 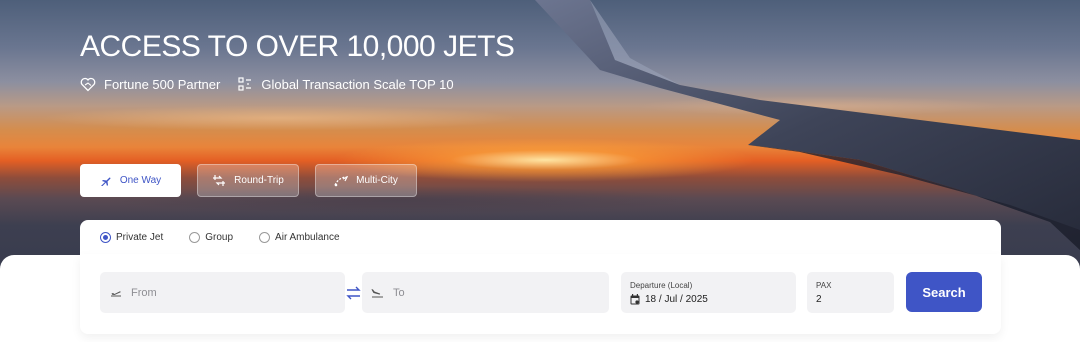 I want to click on radio-air-ambulance: Air Ambulance, so click(x=299, y=237).